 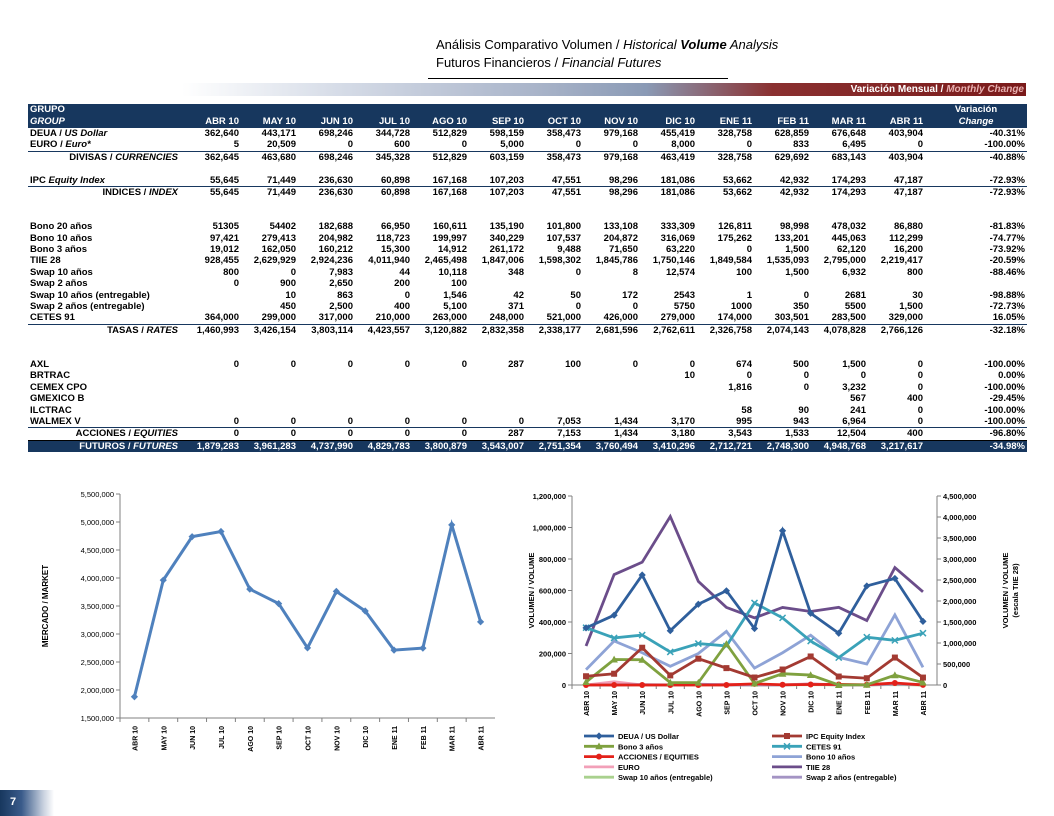 I want to click on value-cell: 10, so click(x=689, y=376).